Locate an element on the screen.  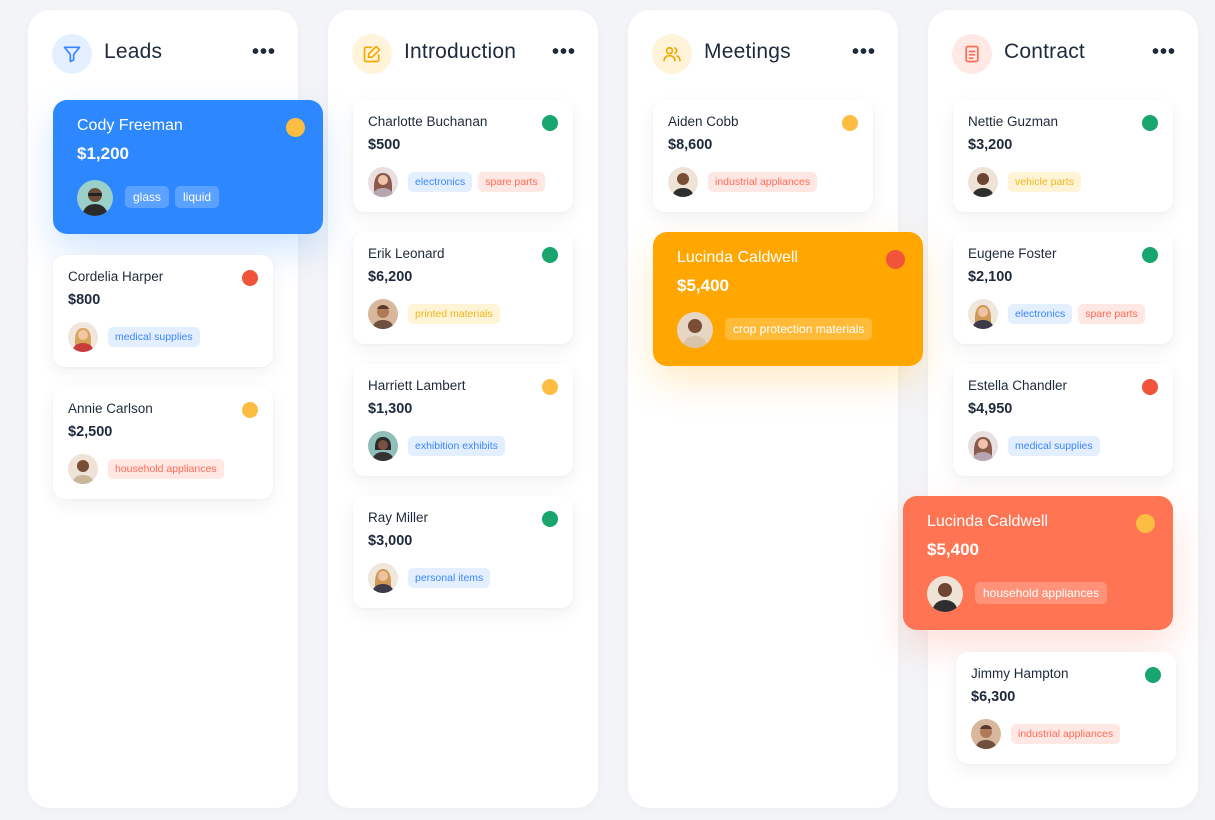
column-header-introduction: Introduction ••• is located at coordinates (465, 54).